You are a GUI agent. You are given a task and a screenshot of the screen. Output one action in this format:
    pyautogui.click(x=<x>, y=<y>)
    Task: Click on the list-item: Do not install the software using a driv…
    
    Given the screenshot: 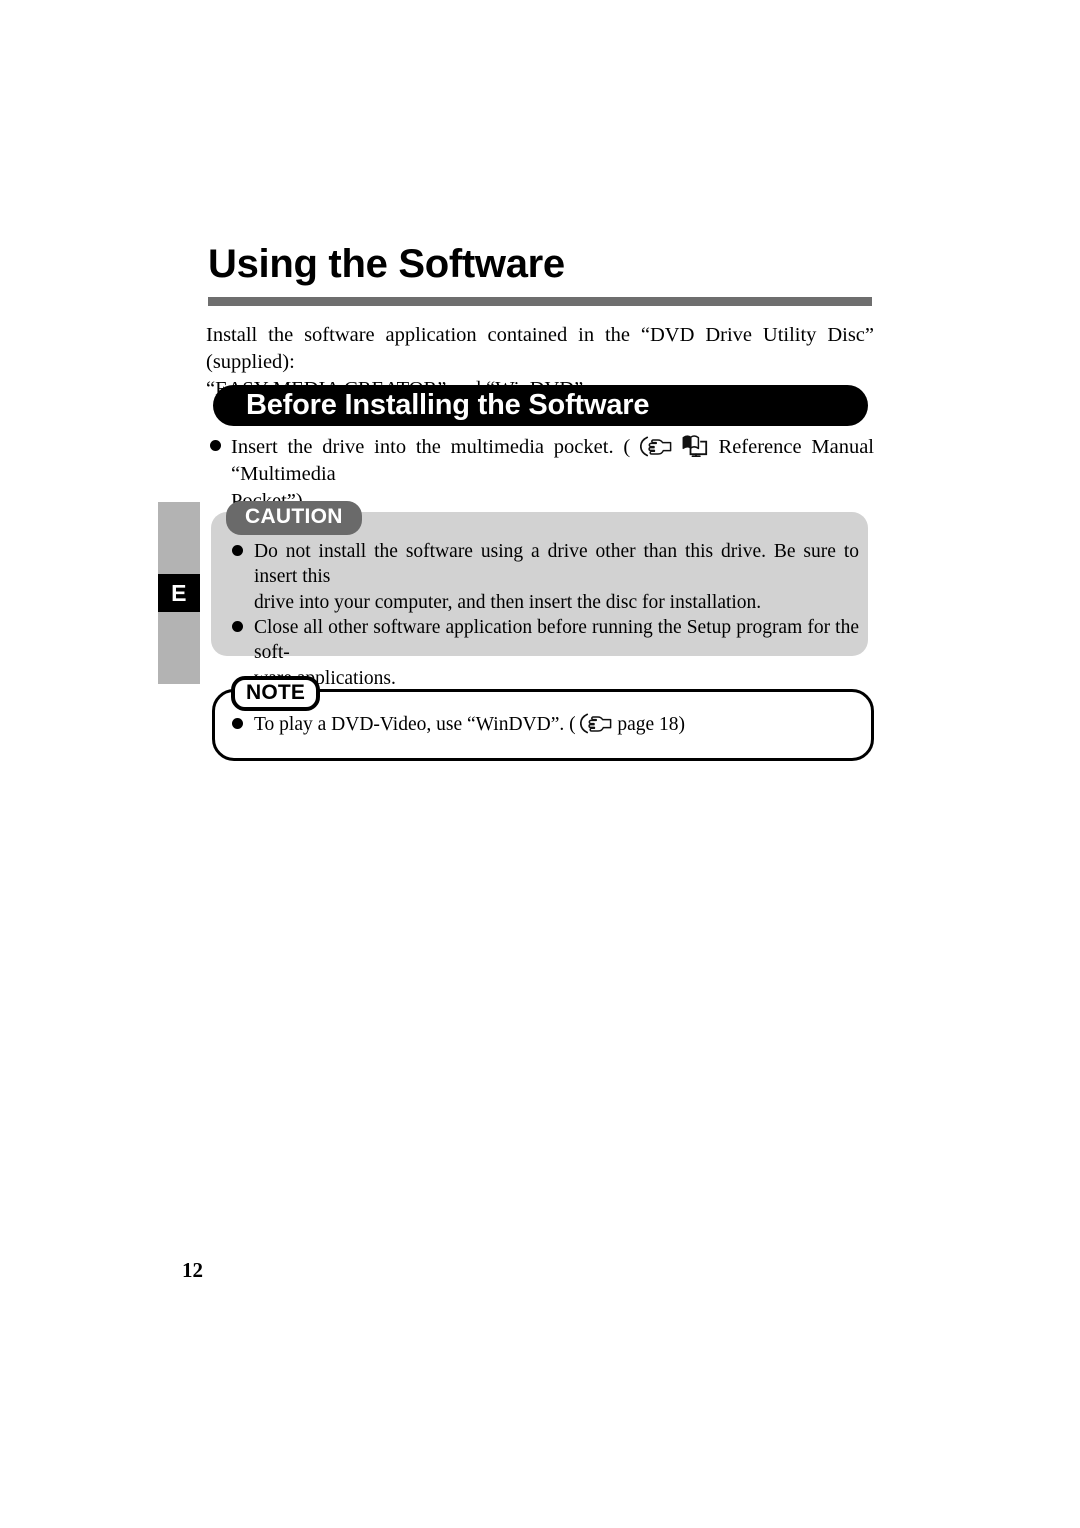 What is the action you would take?
    pyautogui.click(x=545, y=577)
    